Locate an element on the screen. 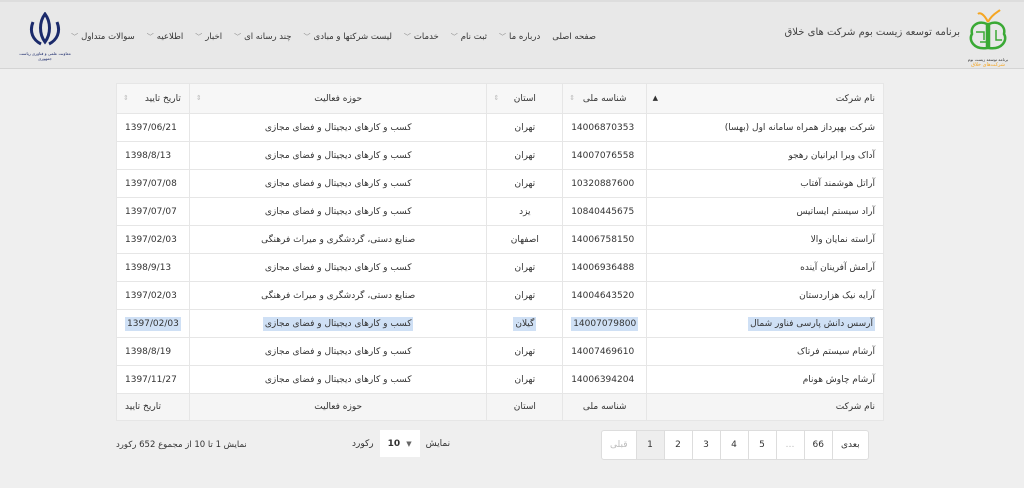 This screenshot has height=488, width=1024. menu-item-2: ثبت نام ﹀ is located at coordinates (469, 37).